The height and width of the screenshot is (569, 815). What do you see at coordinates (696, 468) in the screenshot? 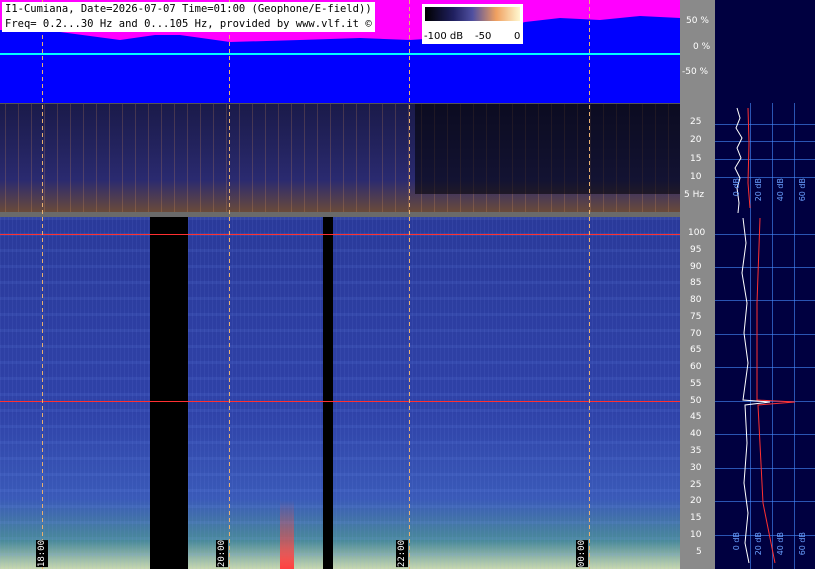
I see `axis-label: 30` at bounding box center [696, 468].